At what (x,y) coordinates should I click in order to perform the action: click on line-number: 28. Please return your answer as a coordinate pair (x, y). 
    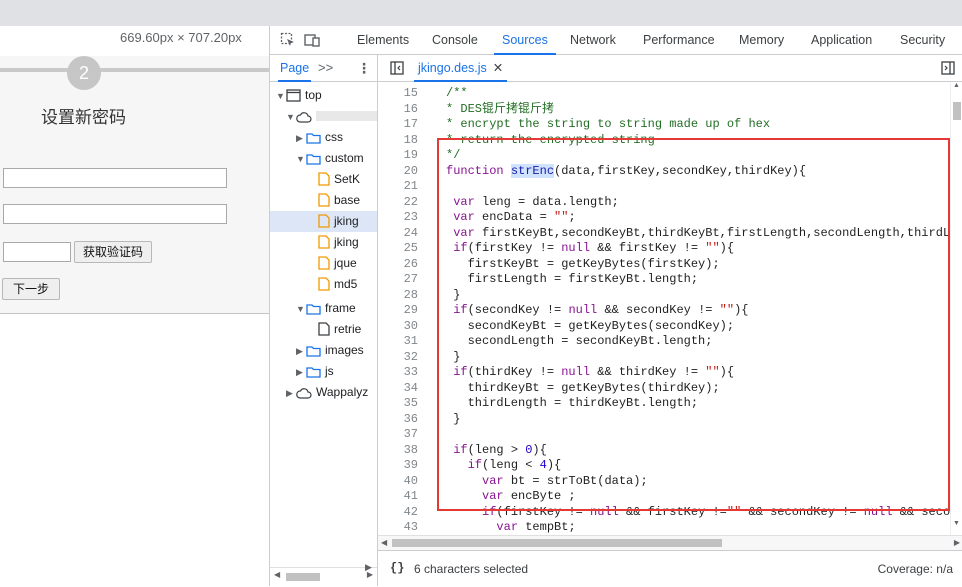
    Looking at the image, I should click on (398, 296).